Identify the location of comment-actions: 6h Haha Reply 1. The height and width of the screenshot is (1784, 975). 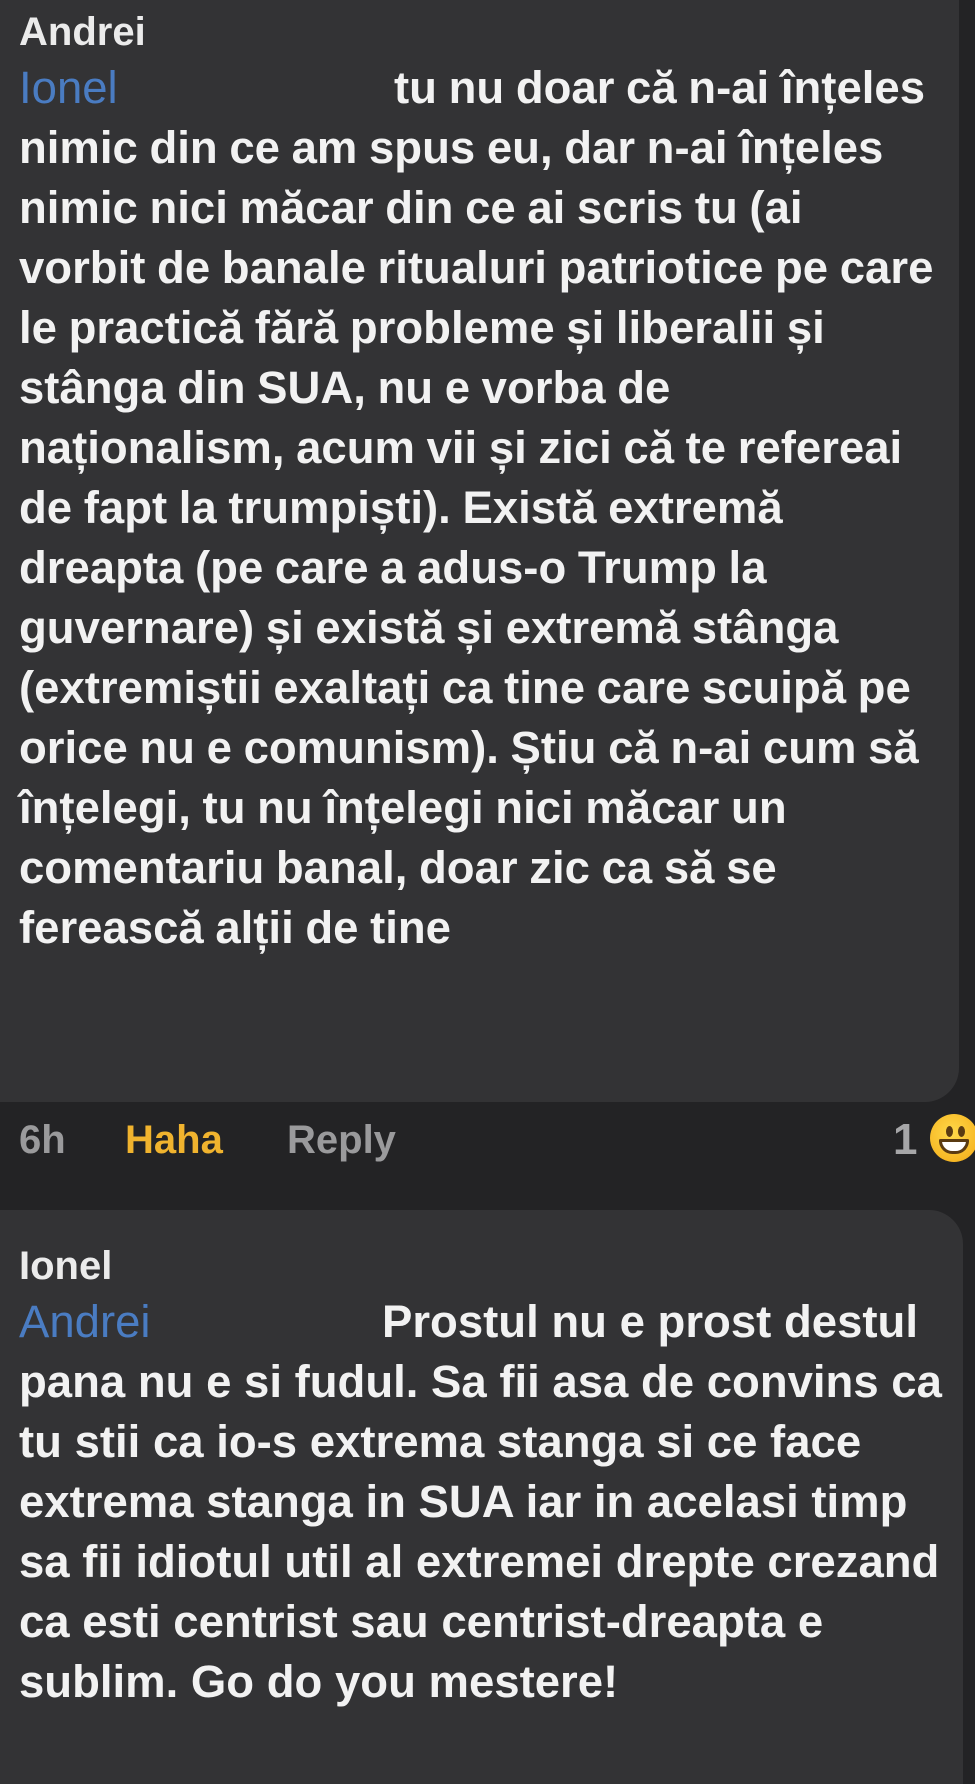
(487, 1140).